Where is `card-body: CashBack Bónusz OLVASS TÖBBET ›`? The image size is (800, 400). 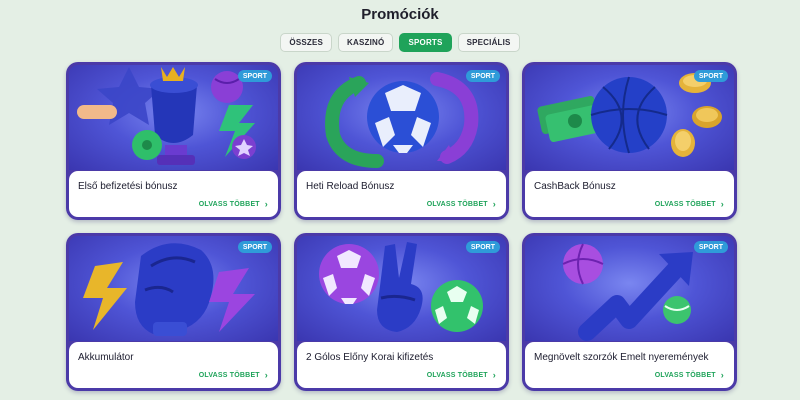
card-body: CashBack Bónusz OLVASS TÖBBET › is located at coordinates (629, 194).